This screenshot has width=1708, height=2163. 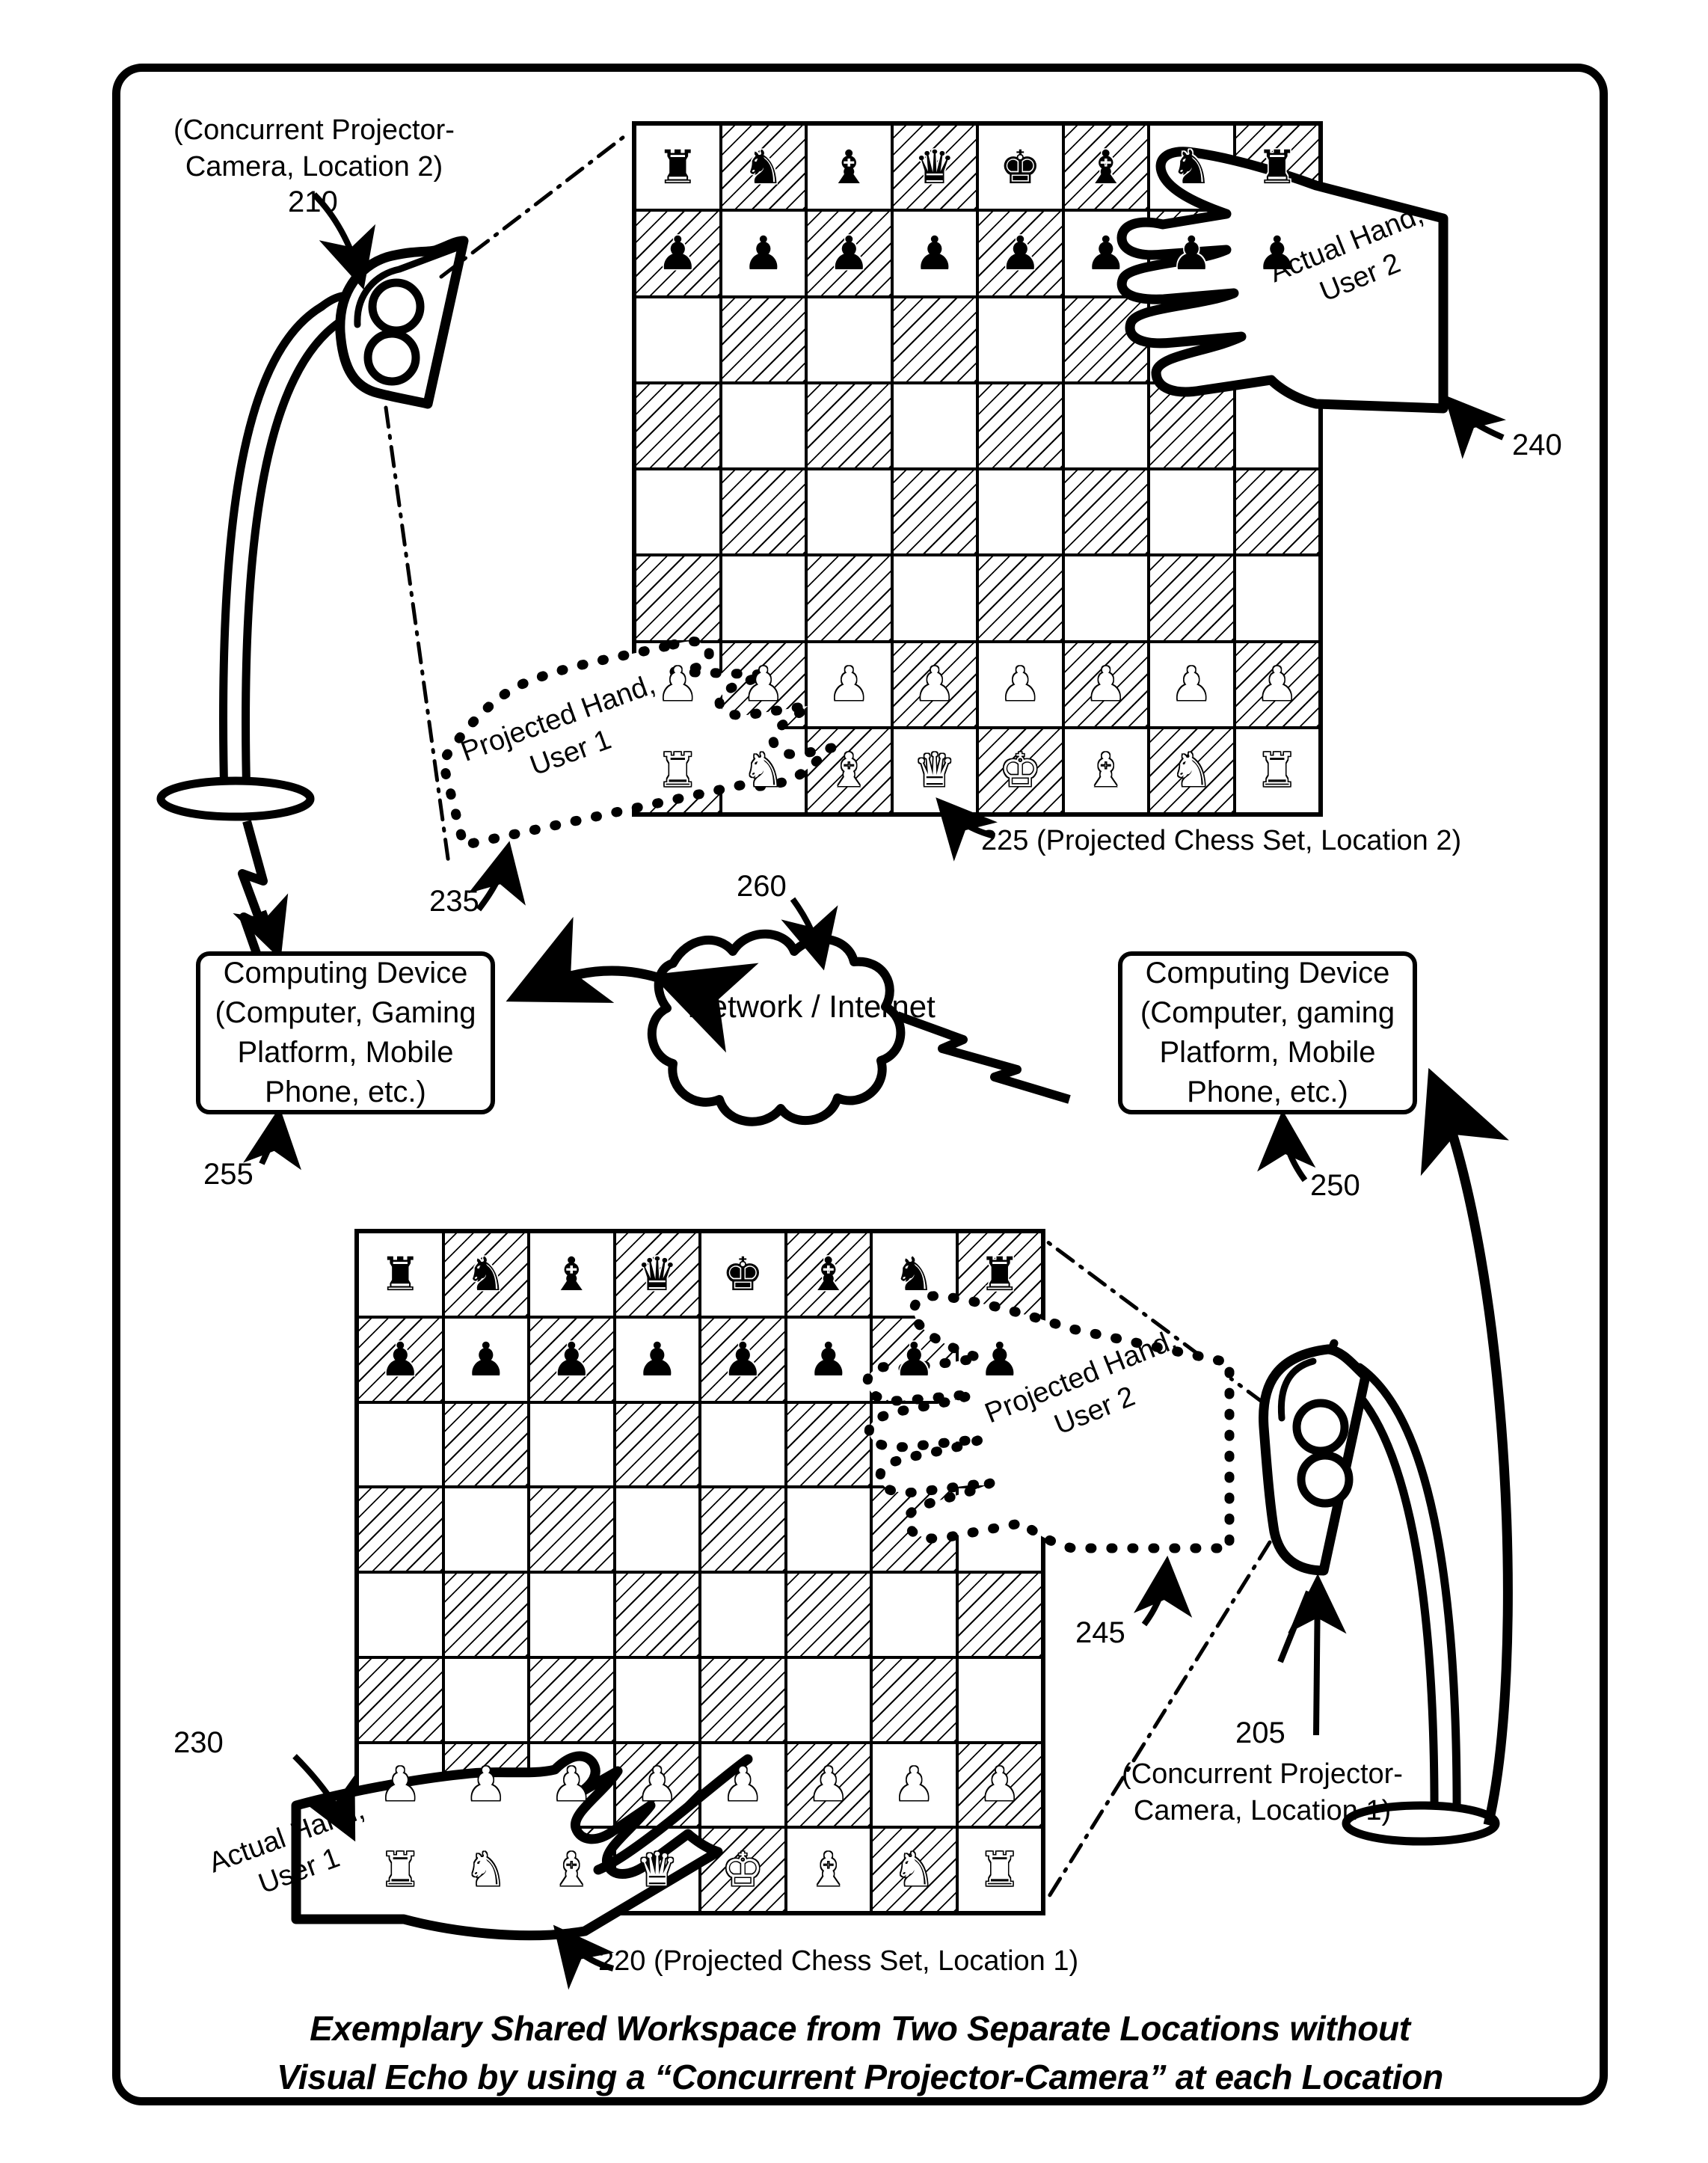 What do you see at coordinates (228, 1175) in the screenshot?
I see `ref-255: 255` at bounding box center [228, 1175].